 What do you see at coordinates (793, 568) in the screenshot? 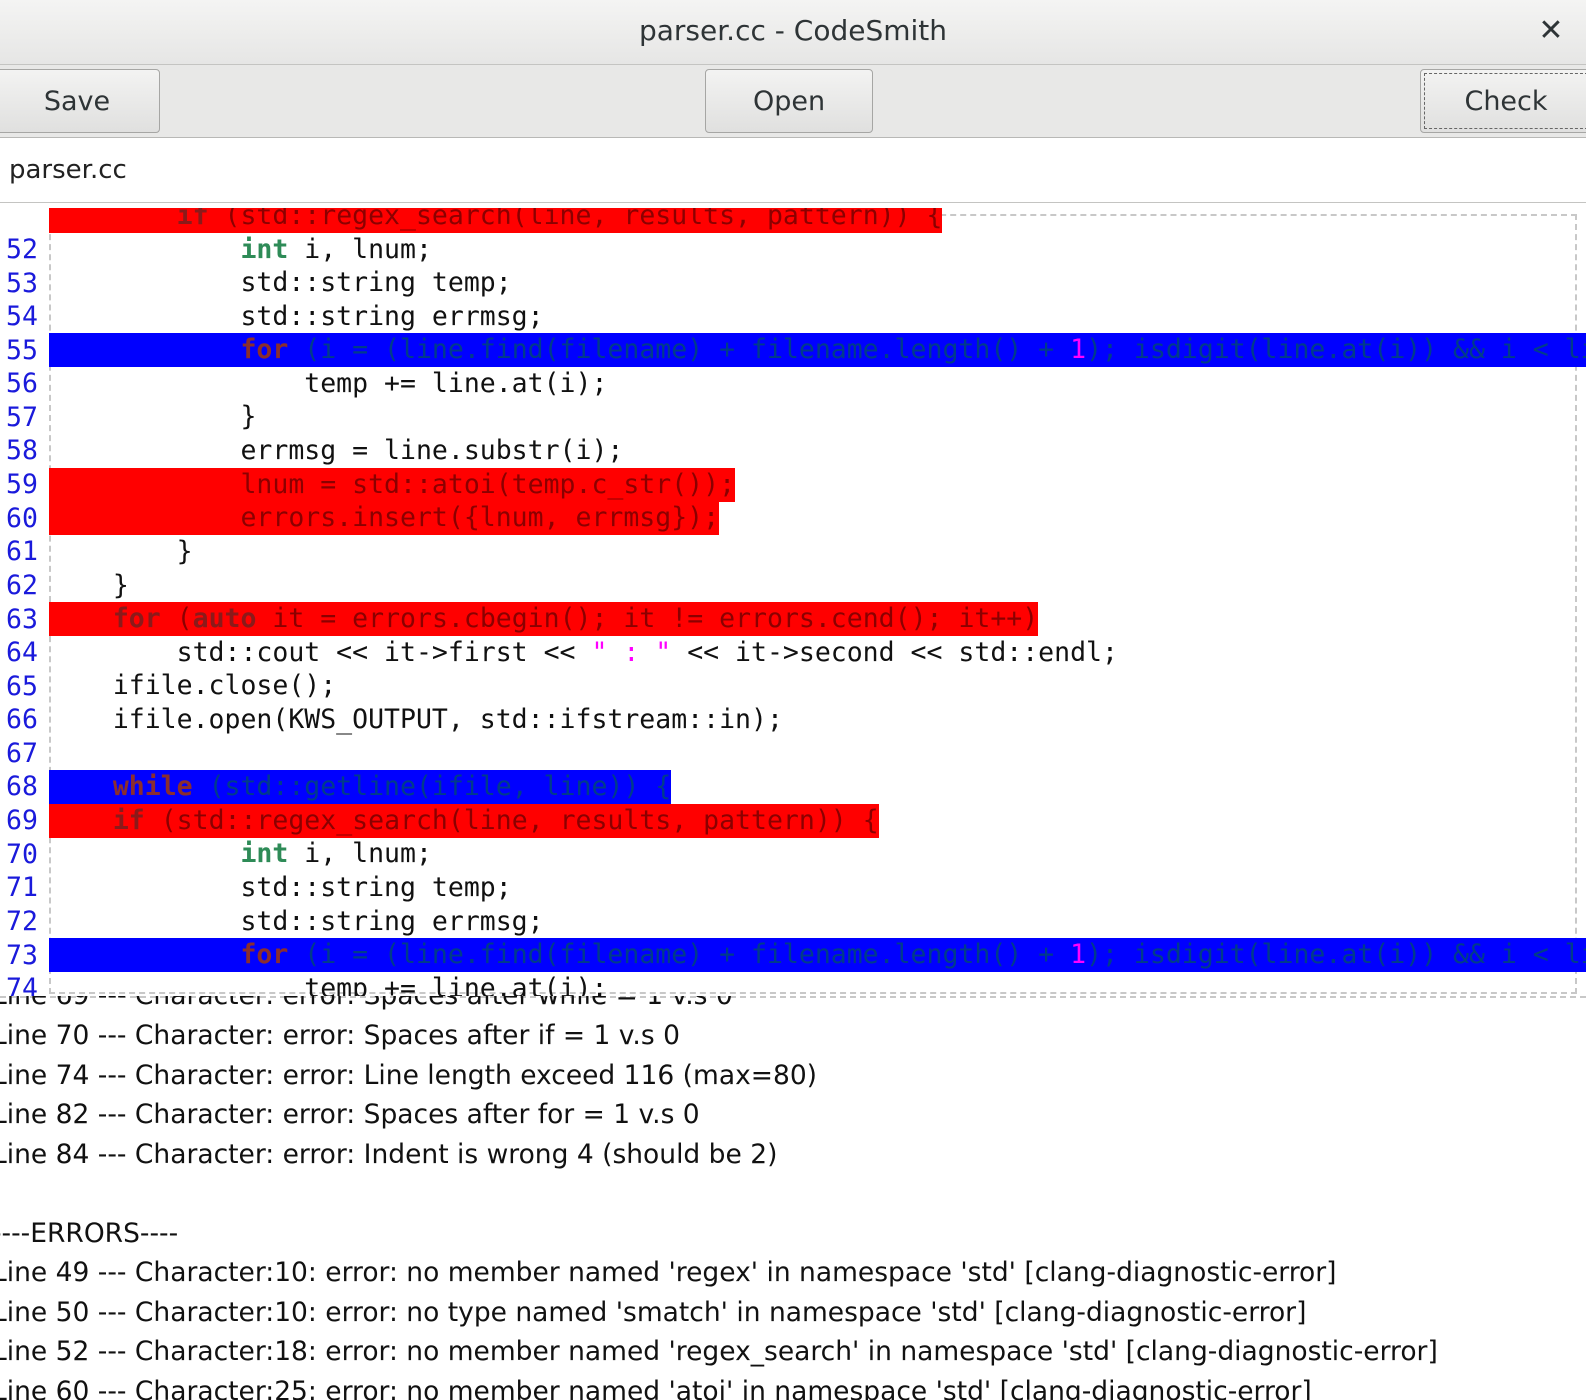
I see `code-line: 62 }` at bounding box center [793, 568].